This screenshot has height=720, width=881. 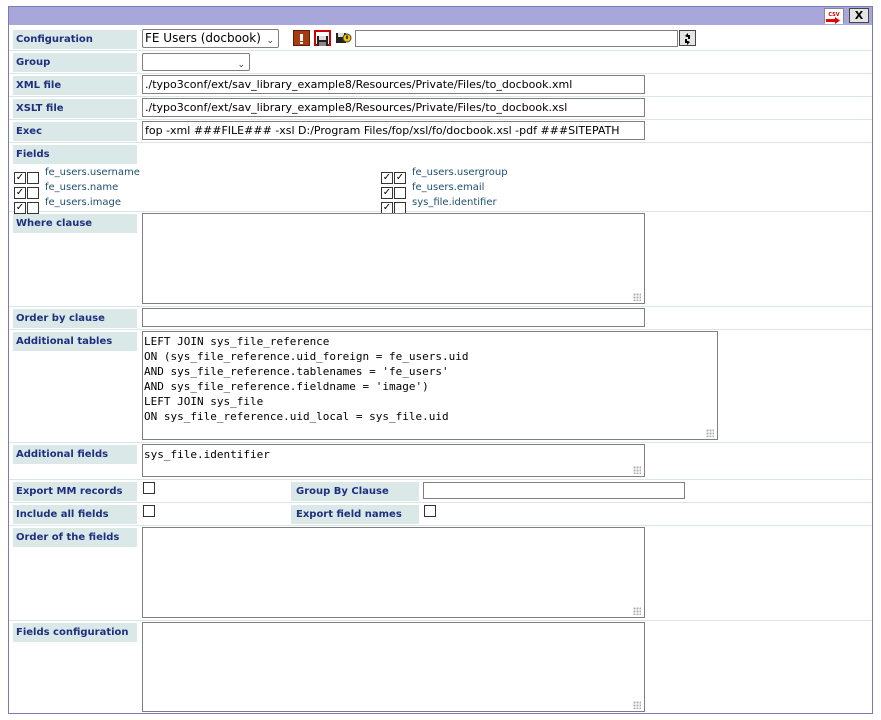 What do you see at coordinates (516, 38) in the screenshot?
I see `config-search-input` at bounding box center [516, 38].